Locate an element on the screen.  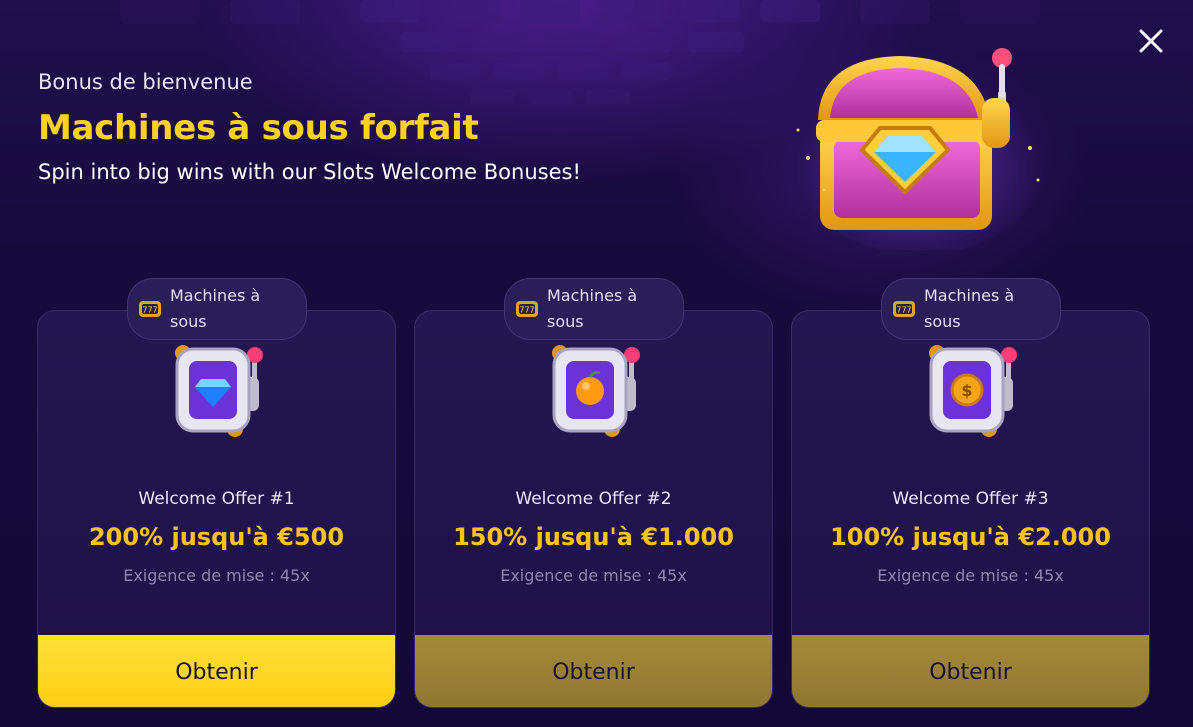
close-button is located at coordinates (1151, 41).